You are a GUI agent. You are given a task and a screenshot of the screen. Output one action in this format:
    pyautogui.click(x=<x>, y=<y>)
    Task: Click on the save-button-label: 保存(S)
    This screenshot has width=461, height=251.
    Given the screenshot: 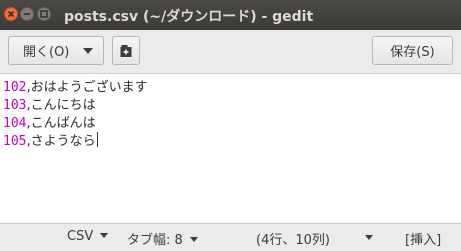 What is the action you would take?
    pyautogui.click(x=412, y=52)
    